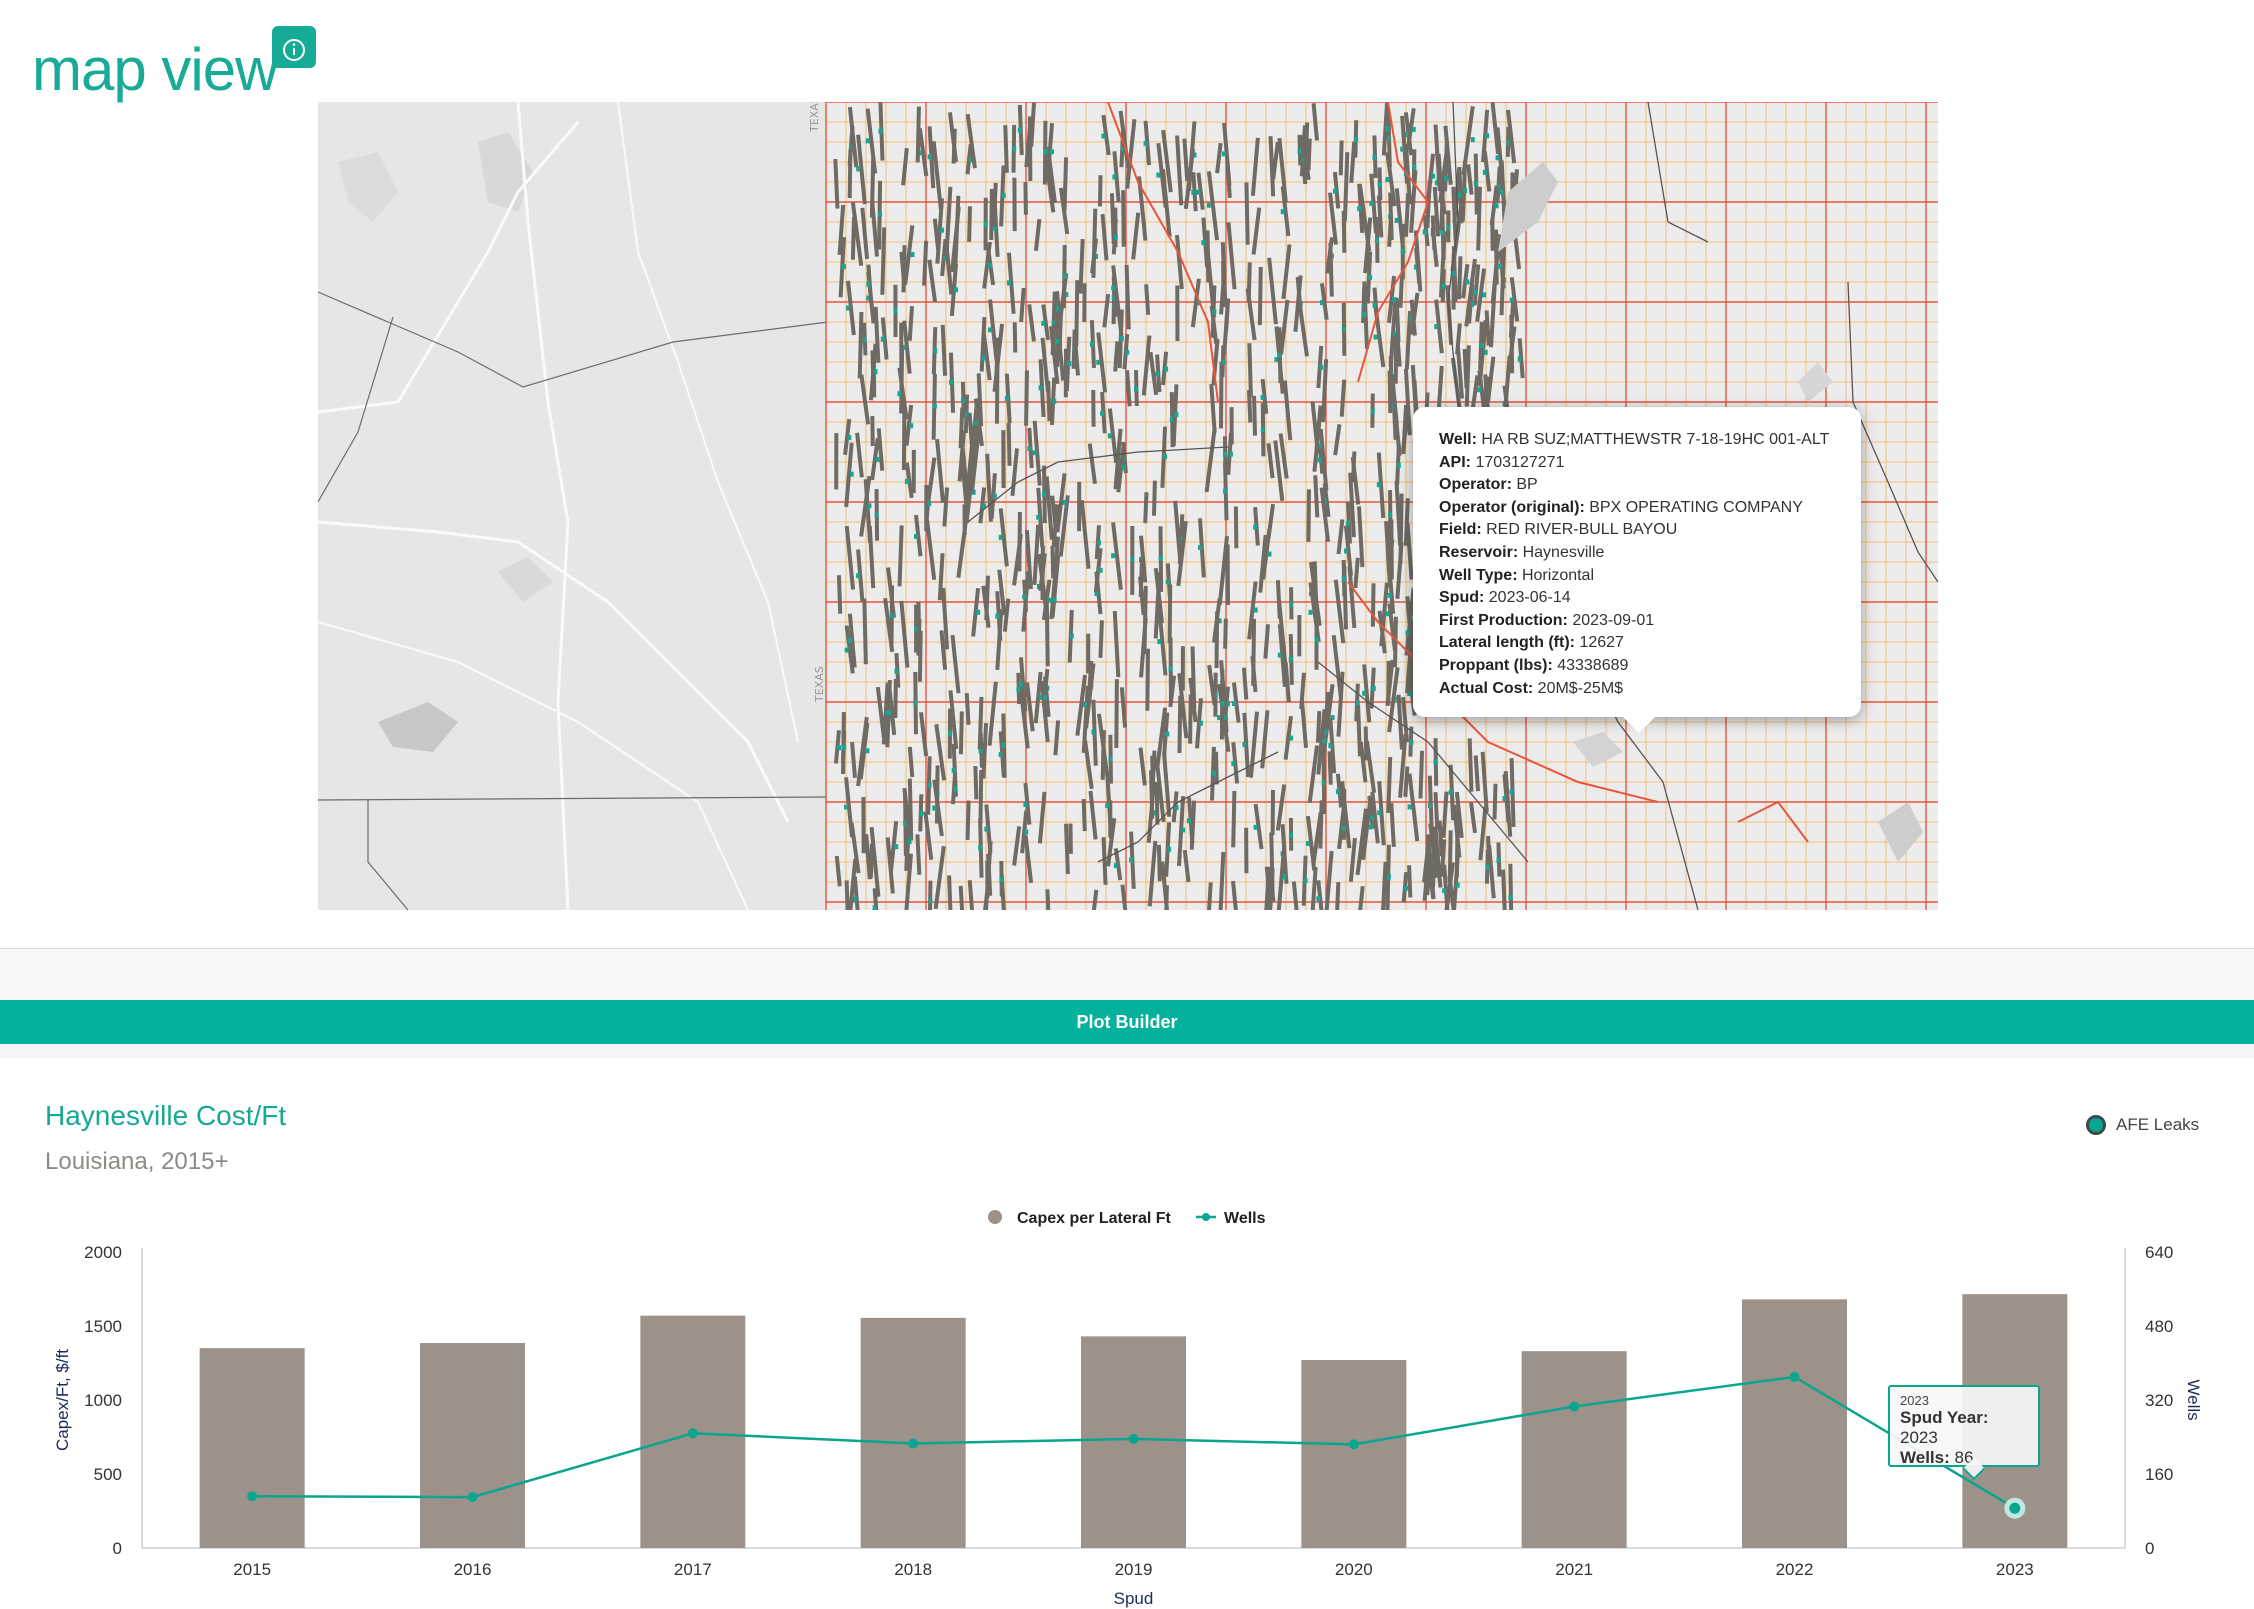 The image size is (2254, 1609). Describe the element at coordinates (913, 1569) in the screenshot. I see `x-tick-label: 2018` at that location.